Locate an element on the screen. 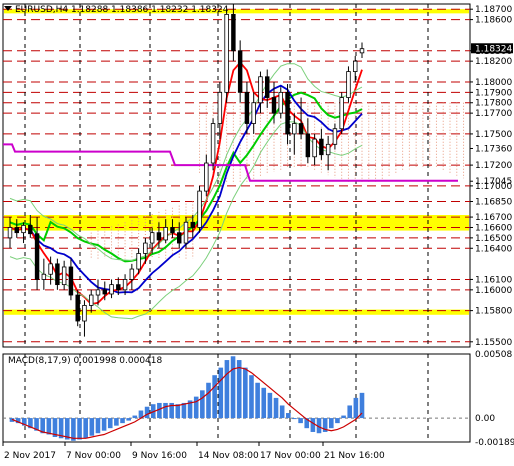 The width and height of the screenshot is (514, 466). price-tick-label: 1.18600 is located at coordinates (493, 21).